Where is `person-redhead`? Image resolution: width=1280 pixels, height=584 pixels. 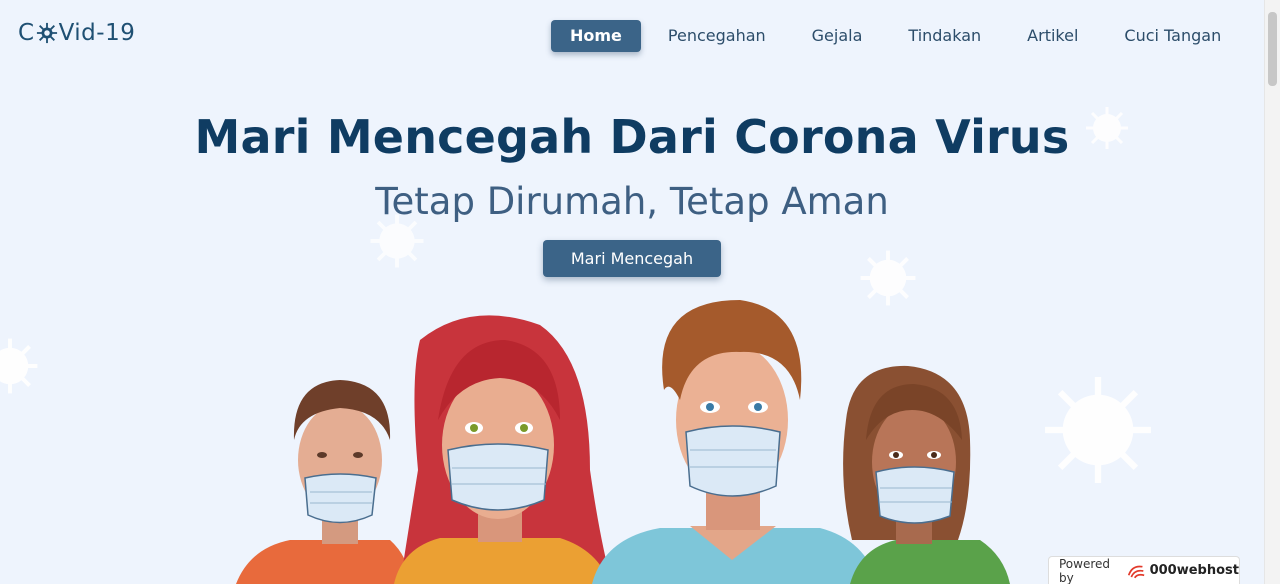 person-redhead is located at coordinates (503, 449).